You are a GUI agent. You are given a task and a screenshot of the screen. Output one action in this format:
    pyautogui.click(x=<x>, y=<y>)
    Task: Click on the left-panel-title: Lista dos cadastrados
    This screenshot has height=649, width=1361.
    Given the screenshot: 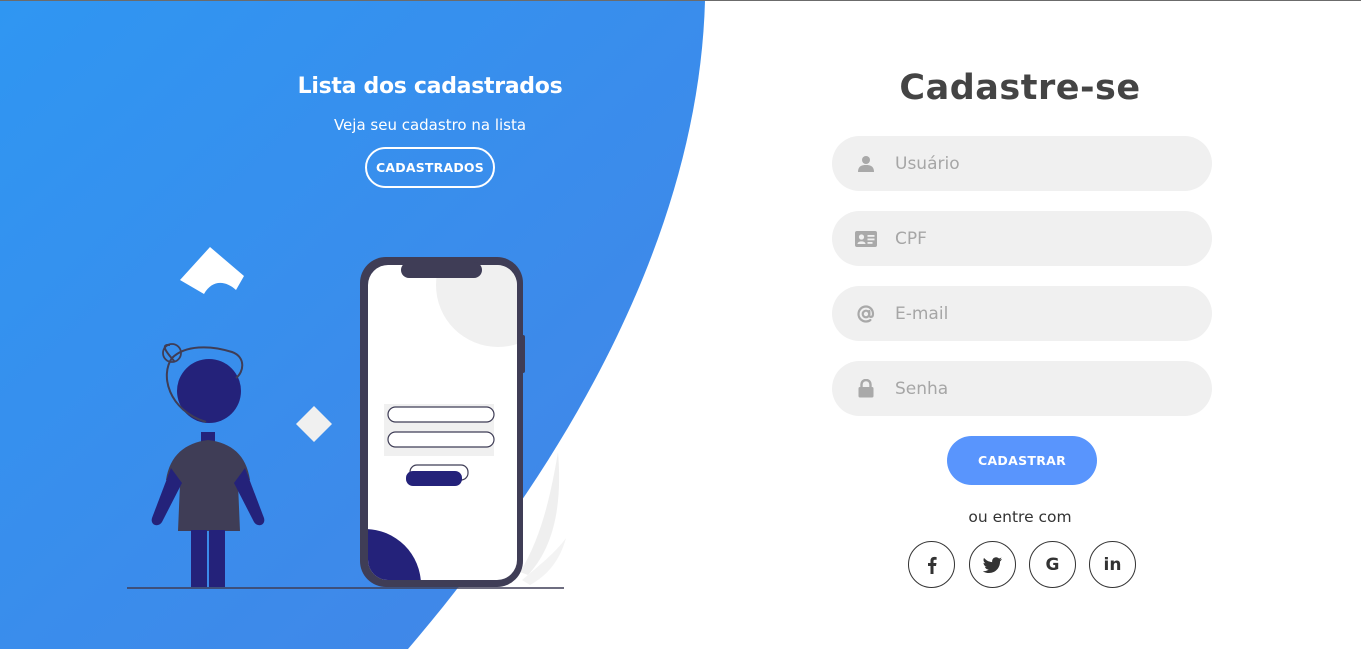 What is the action you would take?
    pyautogui.click(x=430, y=86)
    